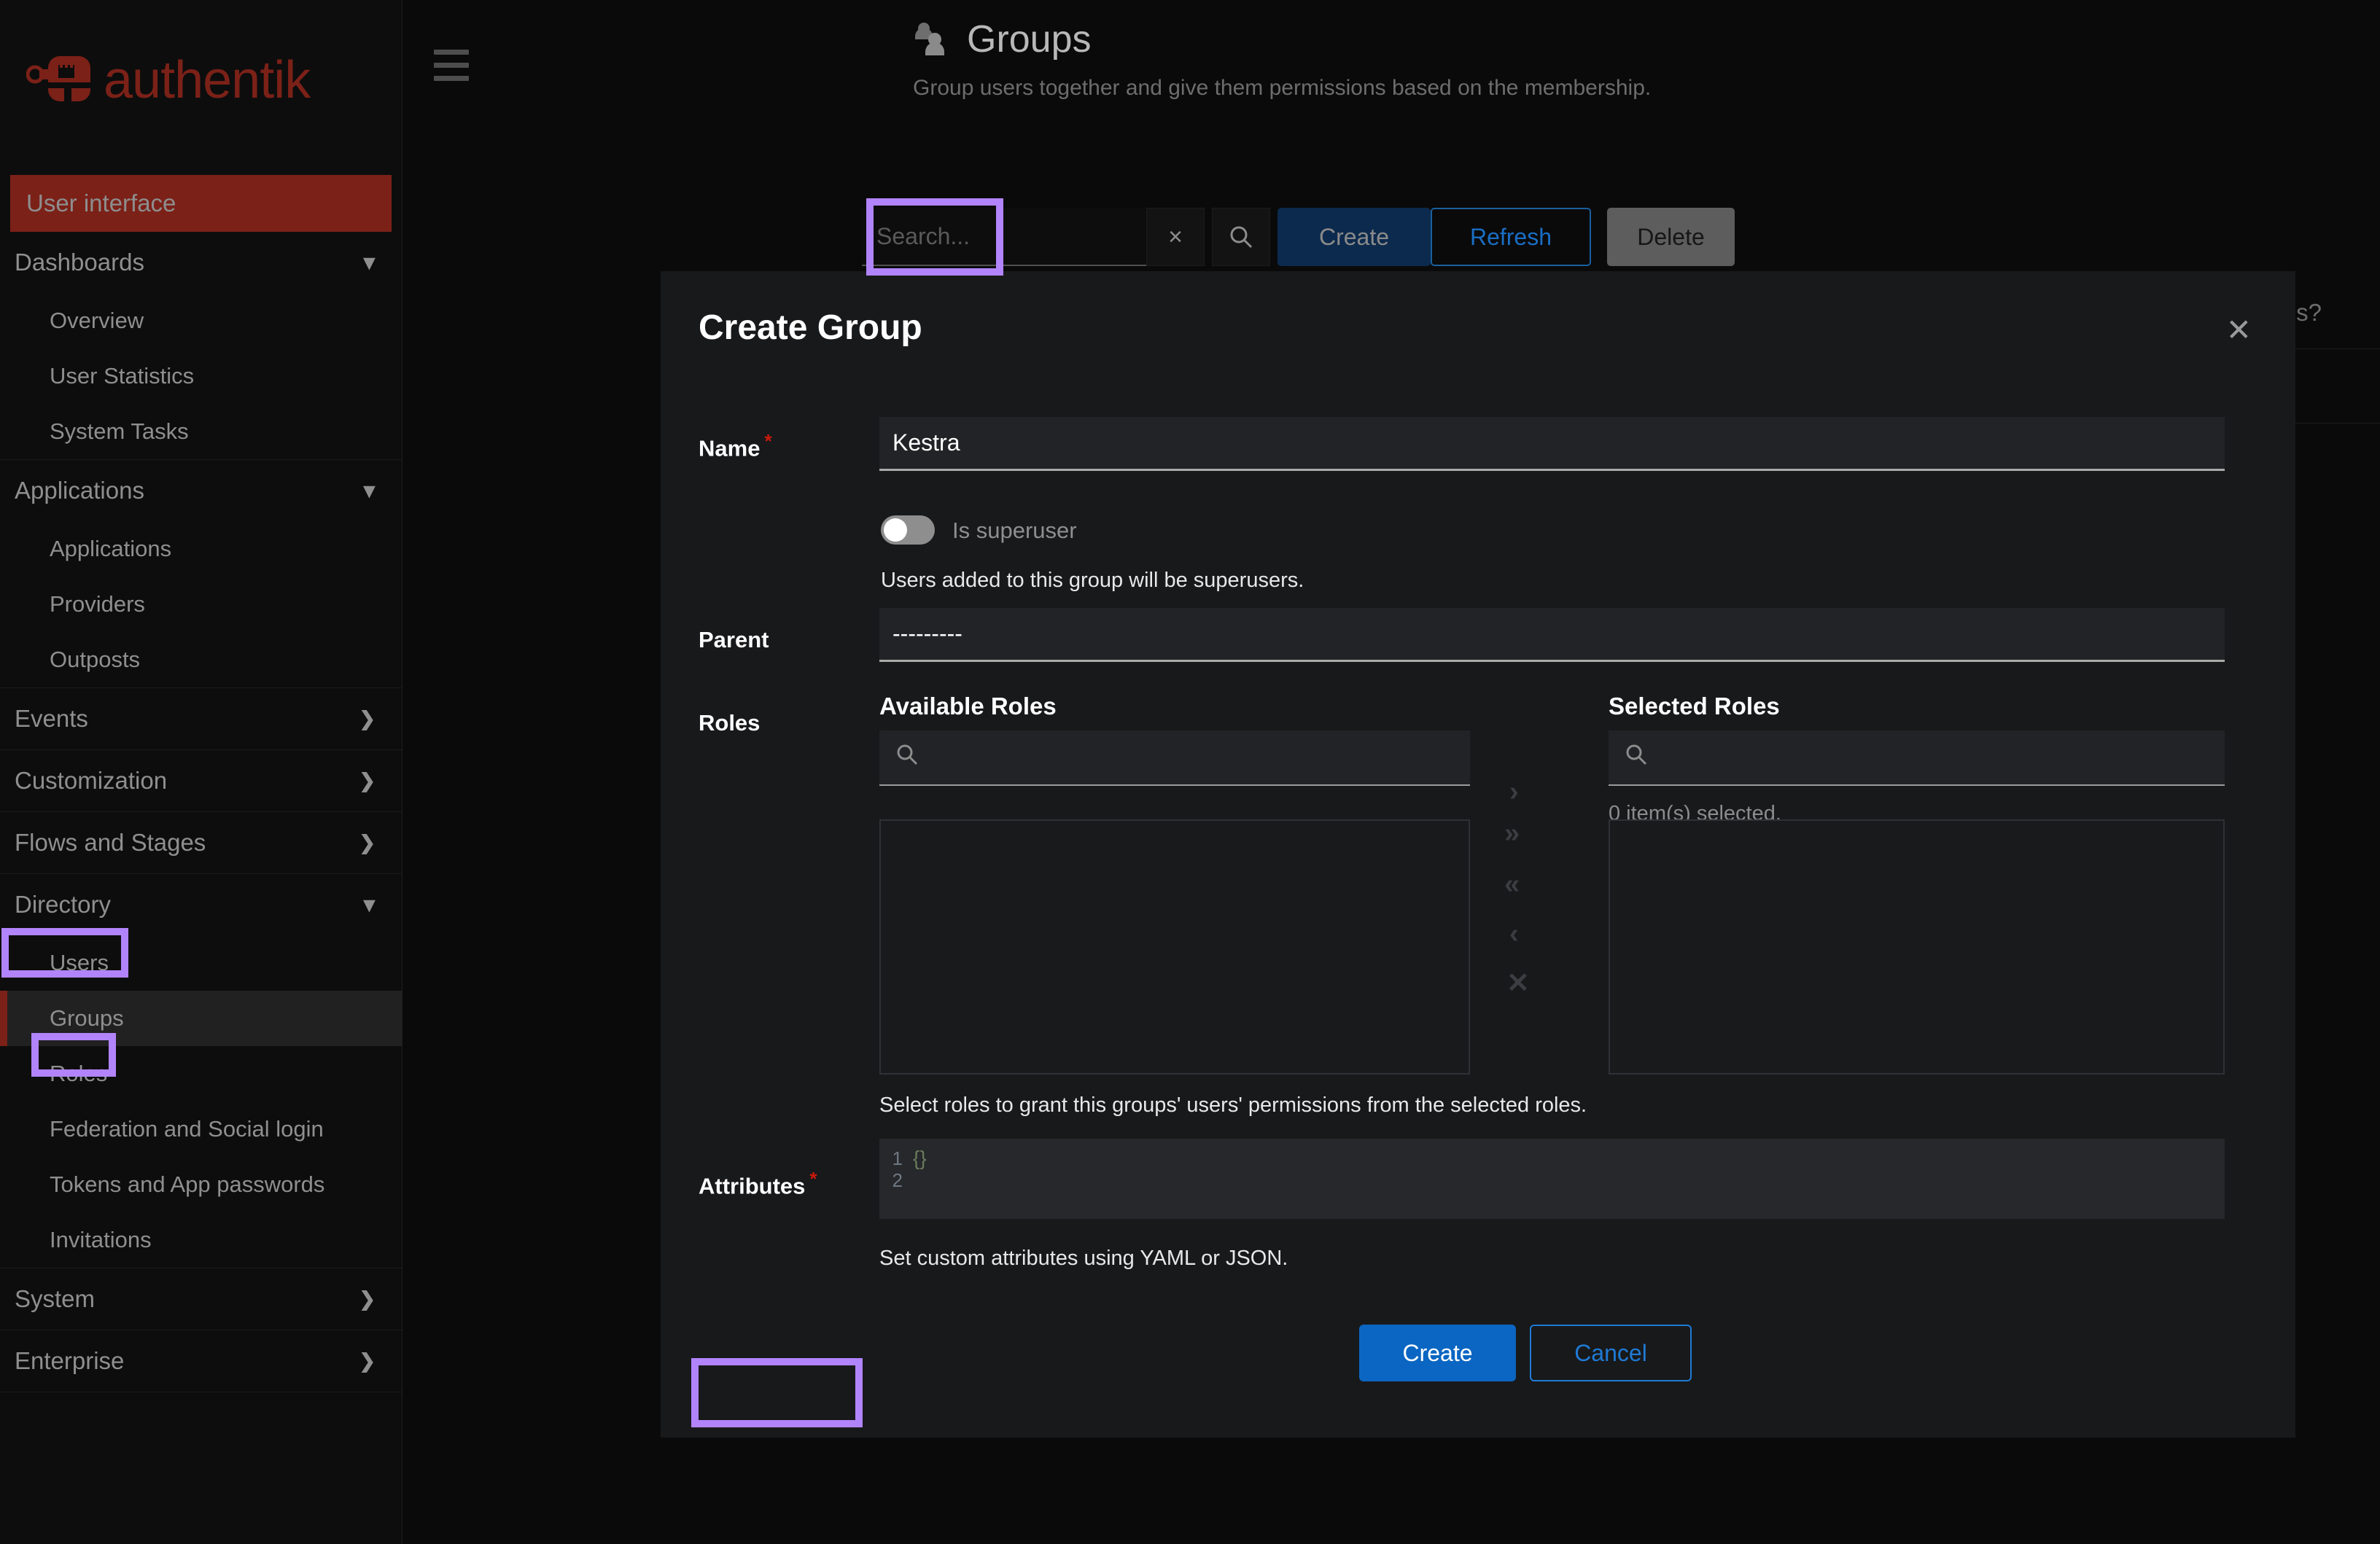 Image resolution: width=2380 pixels, height=1544 pixels. What do you see at coordinates (810, 327) in the screenshot?
I see `modal-title: Create Group` at bounding box center [810, 327].